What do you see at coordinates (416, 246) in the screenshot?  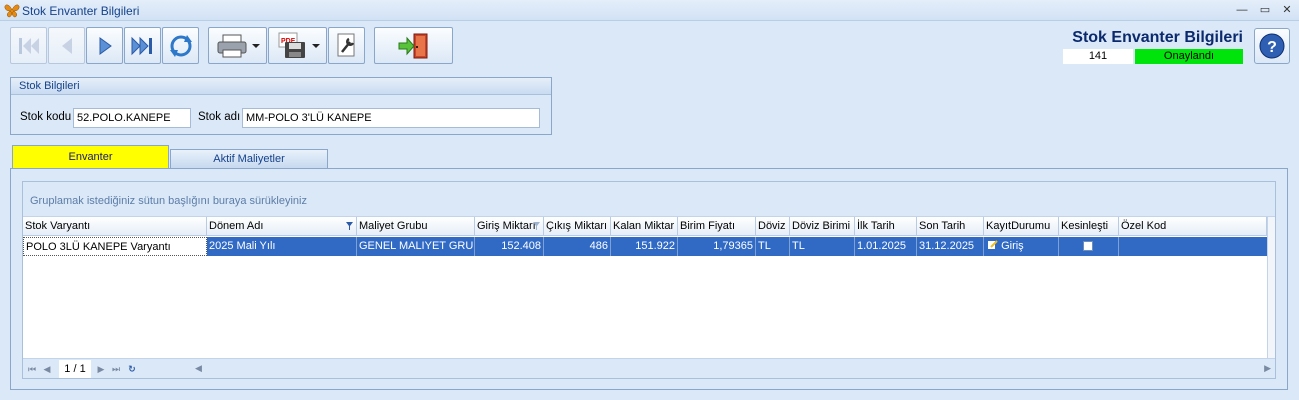 I see `table-cell: GENEL MALIYET GRUBU` at bounding box center [416, 246].